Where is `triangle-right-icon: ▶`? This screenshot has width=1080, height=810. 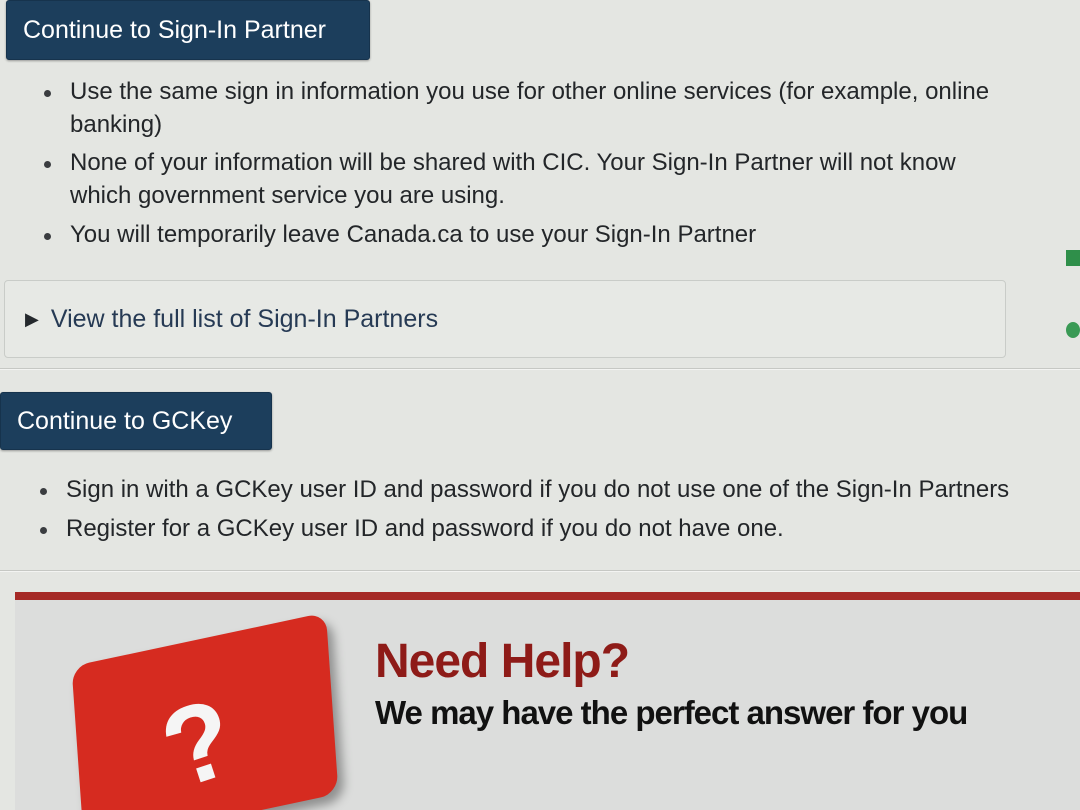 triangle-right-icon: ▶ is located at coordinates (32, 318).